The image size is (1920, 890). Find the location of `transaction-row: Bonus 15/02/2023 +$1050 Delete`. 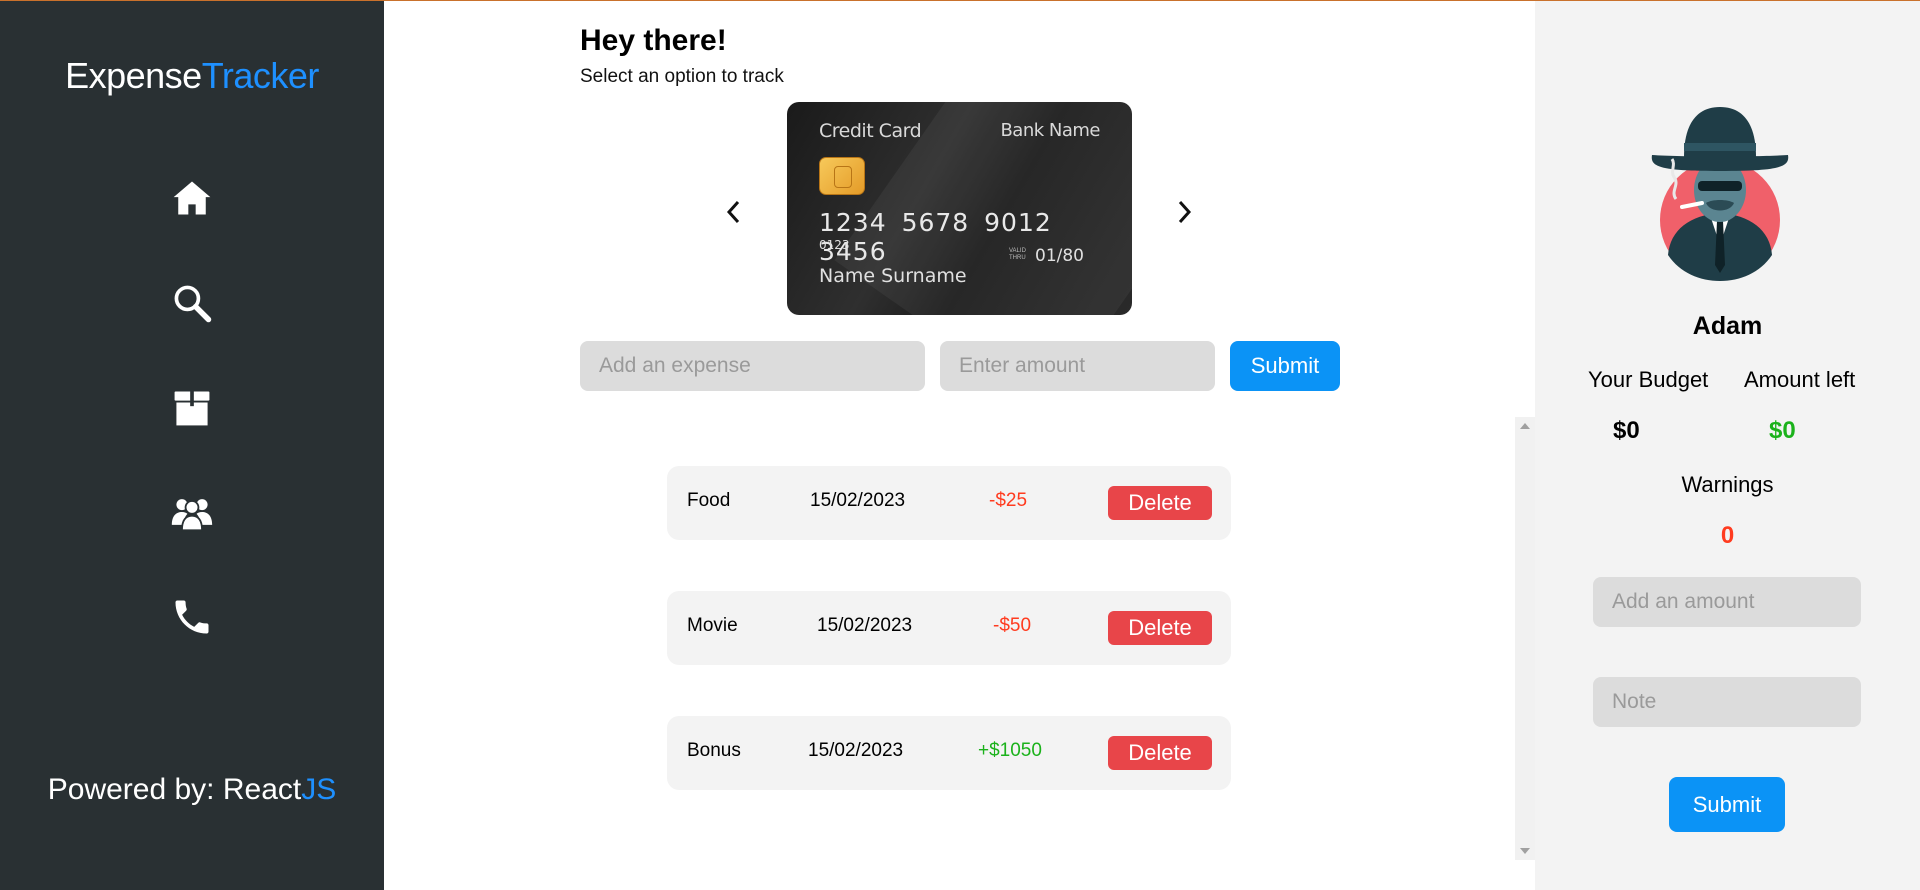

transaction-row: Bonus 15/02/2023 +$1050 Delete is located at coordinates (949, 753).